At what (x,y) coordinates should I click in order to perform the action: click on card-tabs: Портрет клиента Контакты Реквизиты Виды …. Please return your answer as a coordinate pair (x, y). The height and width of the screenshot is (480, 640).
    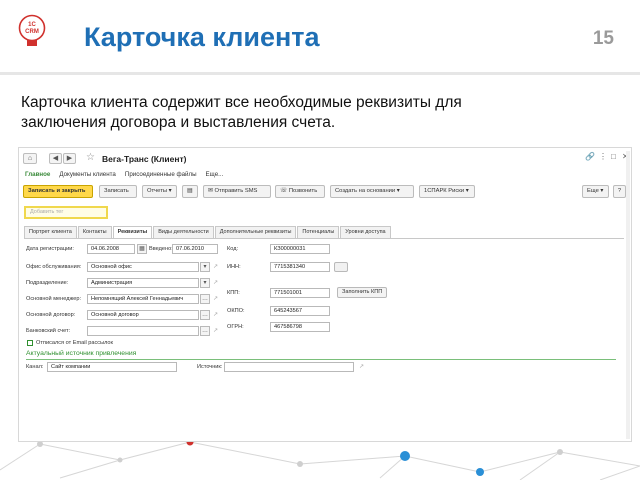
    Looking at the image, I should click on (208, 232).